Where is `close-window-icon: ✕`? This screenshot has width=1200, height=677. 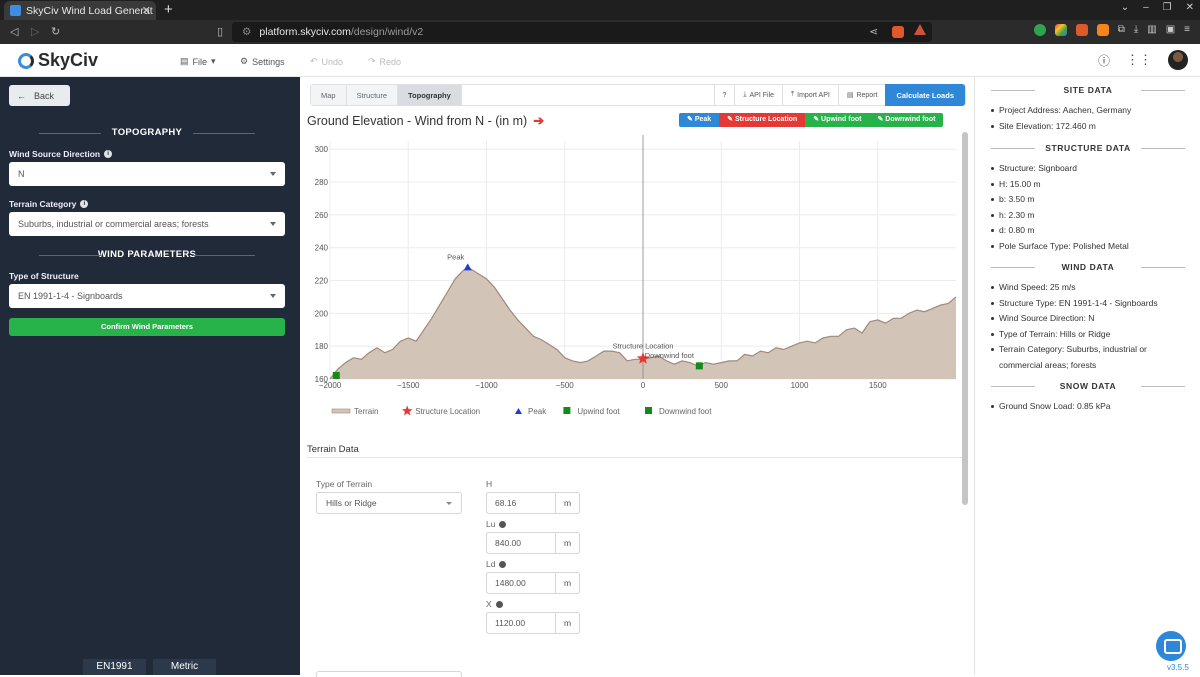 close-window-icon: ✕ is located at coordinates (1190, 7).